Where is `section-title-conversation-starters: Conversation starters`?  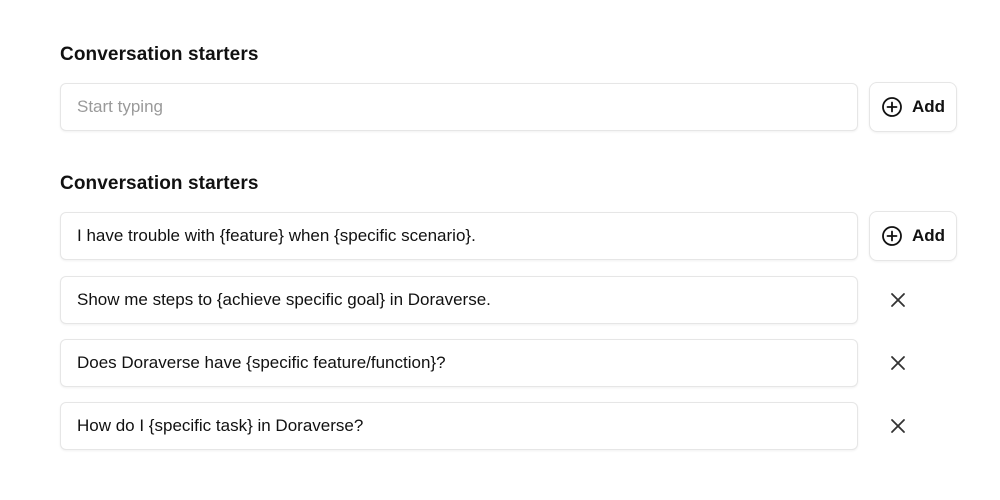 section-title-conversation-starters: Conversation starters is located at coordinates (159, 54).